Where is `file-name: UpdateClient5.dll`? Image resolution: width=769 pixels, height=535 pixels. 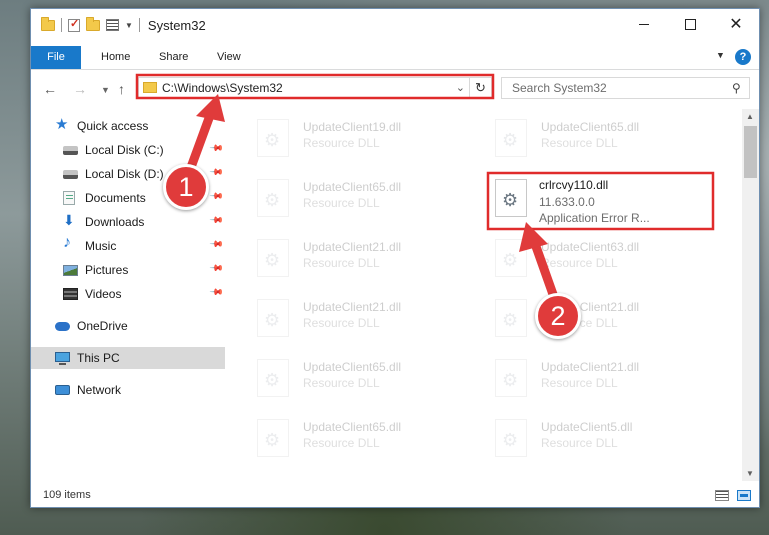
file-name: UpdateClient5.dll is located at coordinates (587, 427).